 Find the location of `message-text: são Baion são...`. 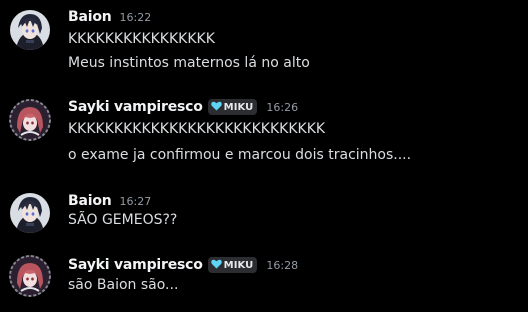

message-text: são Baion são... is located at coordinates (123, 285).